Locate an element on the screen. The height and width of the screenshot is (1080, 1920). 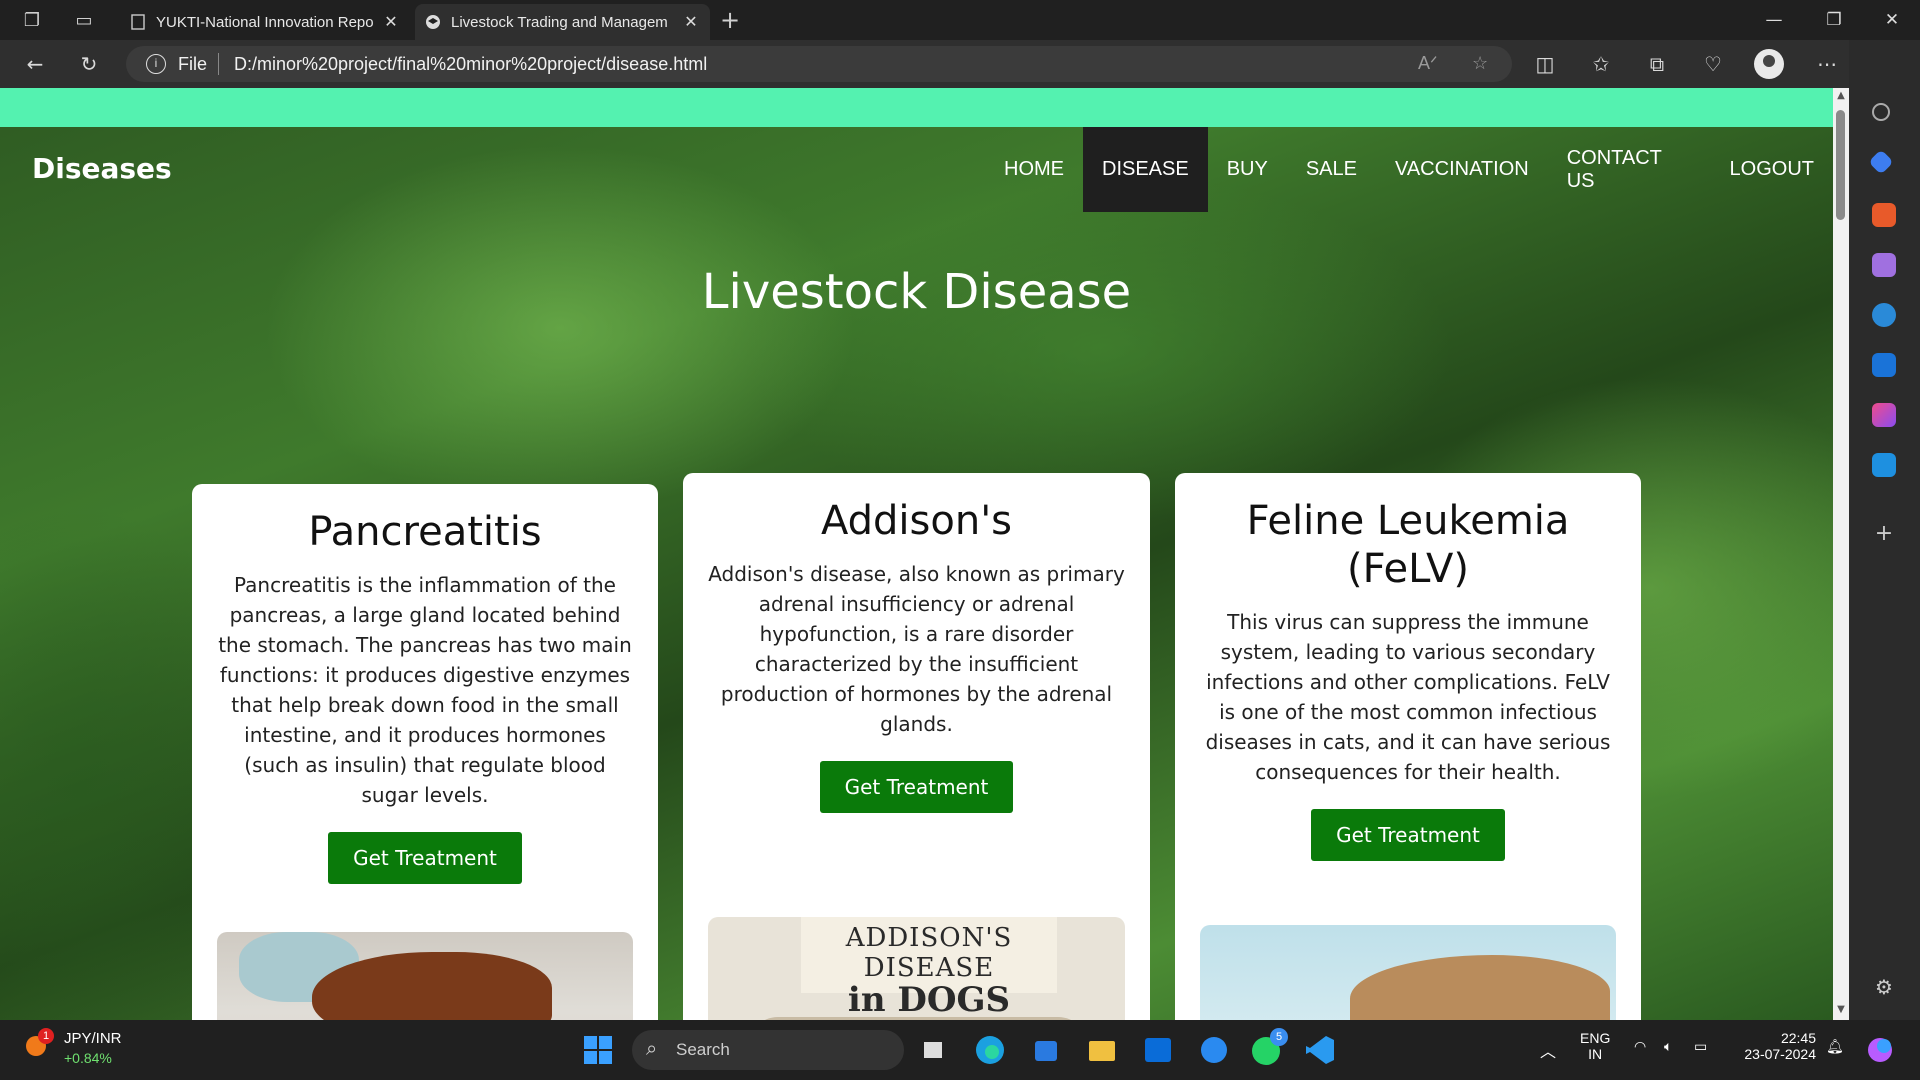
whatsapp-badge: 5 is located at coordinates (1279, 1037).